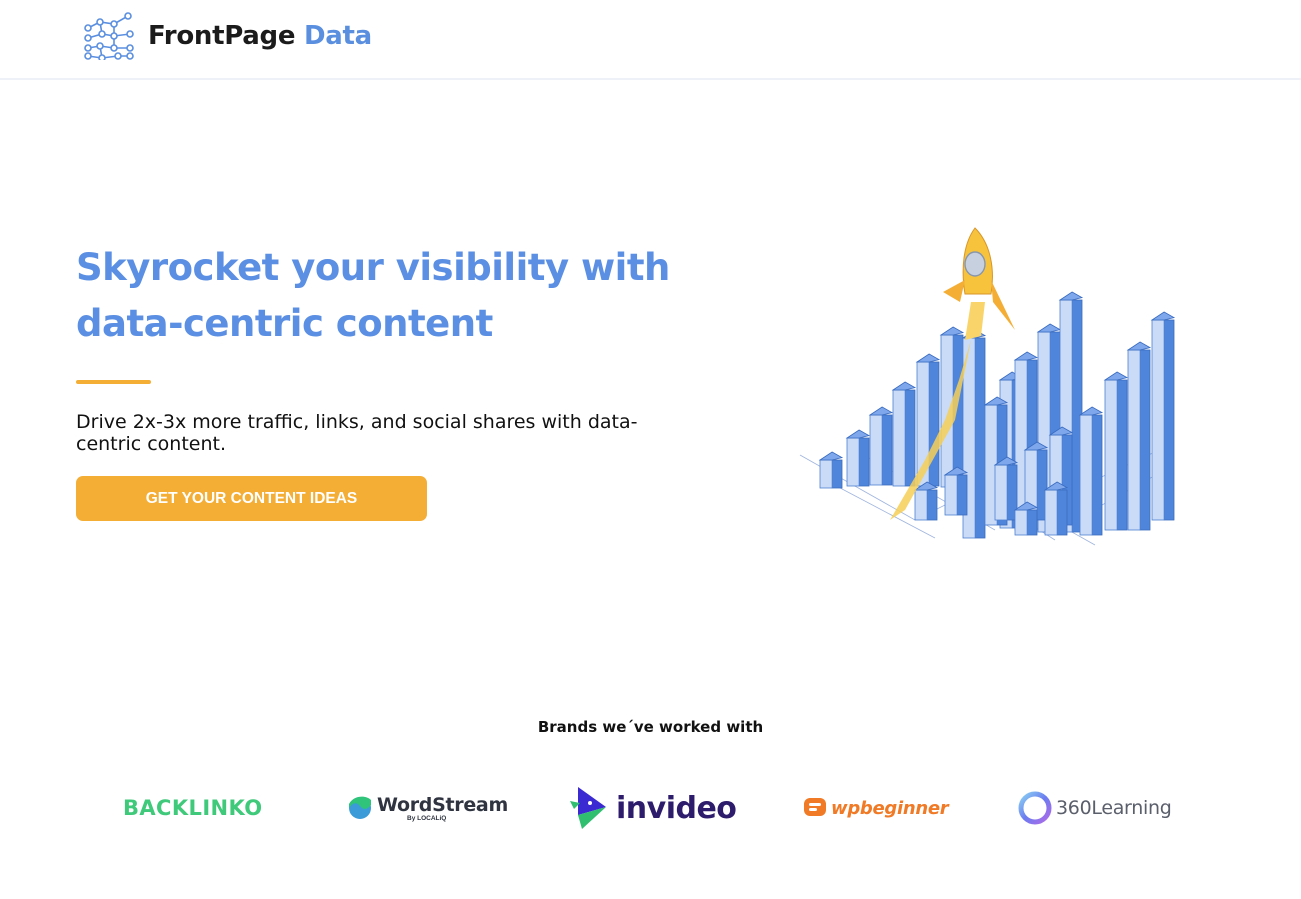 This screenshot has height=899, width=1301. Describe the element at coordinates (890, 808) in the screenshot. I see `wpbeginner-name: wpbeginner` at that location.